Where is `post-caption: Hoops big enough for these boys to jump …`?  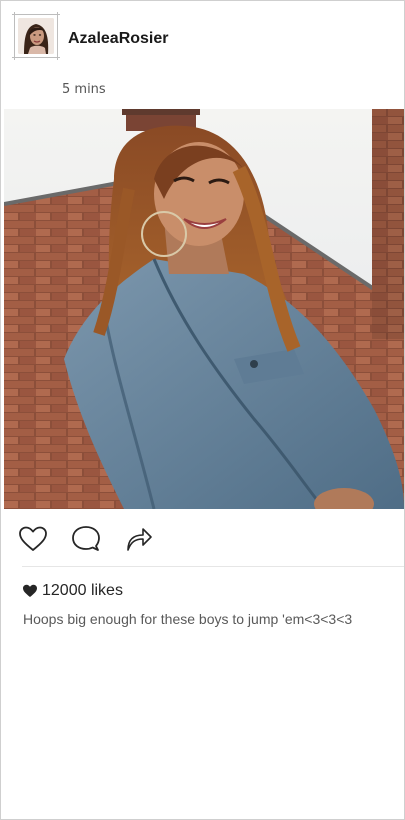 post-caption: Hoops big enough for these boys to jump … is located at coordinates (188, 619).